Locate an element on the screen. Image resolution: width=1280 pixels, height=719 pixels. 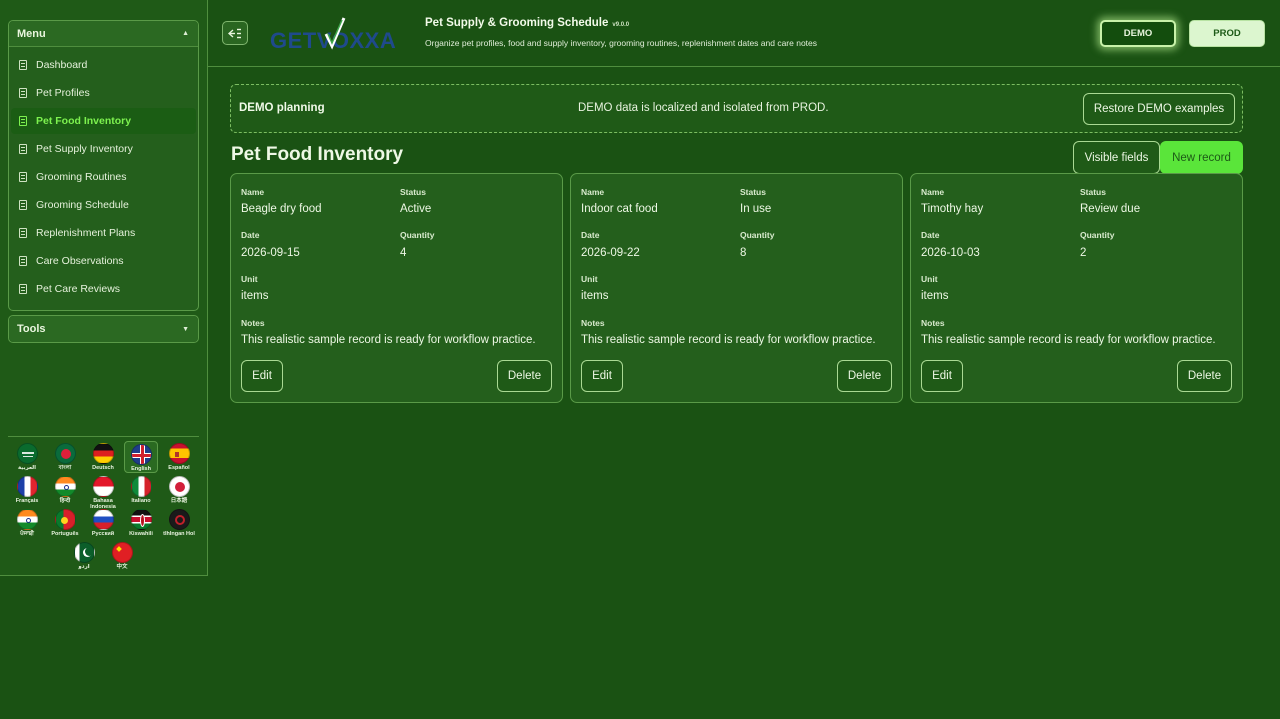
unit-value: items is located at coordinates (255, 296).